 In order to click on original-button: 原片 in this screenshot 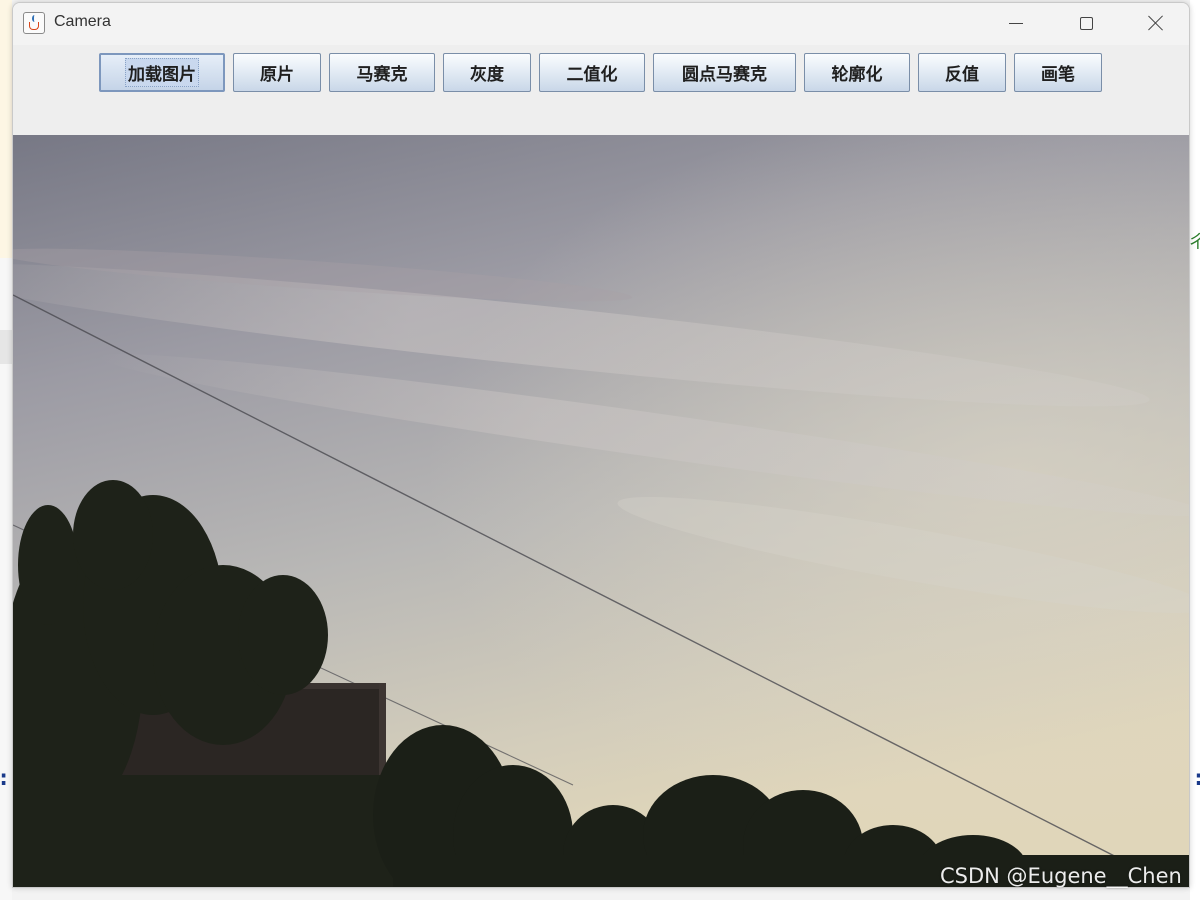, I will do `click(277, 72)`.